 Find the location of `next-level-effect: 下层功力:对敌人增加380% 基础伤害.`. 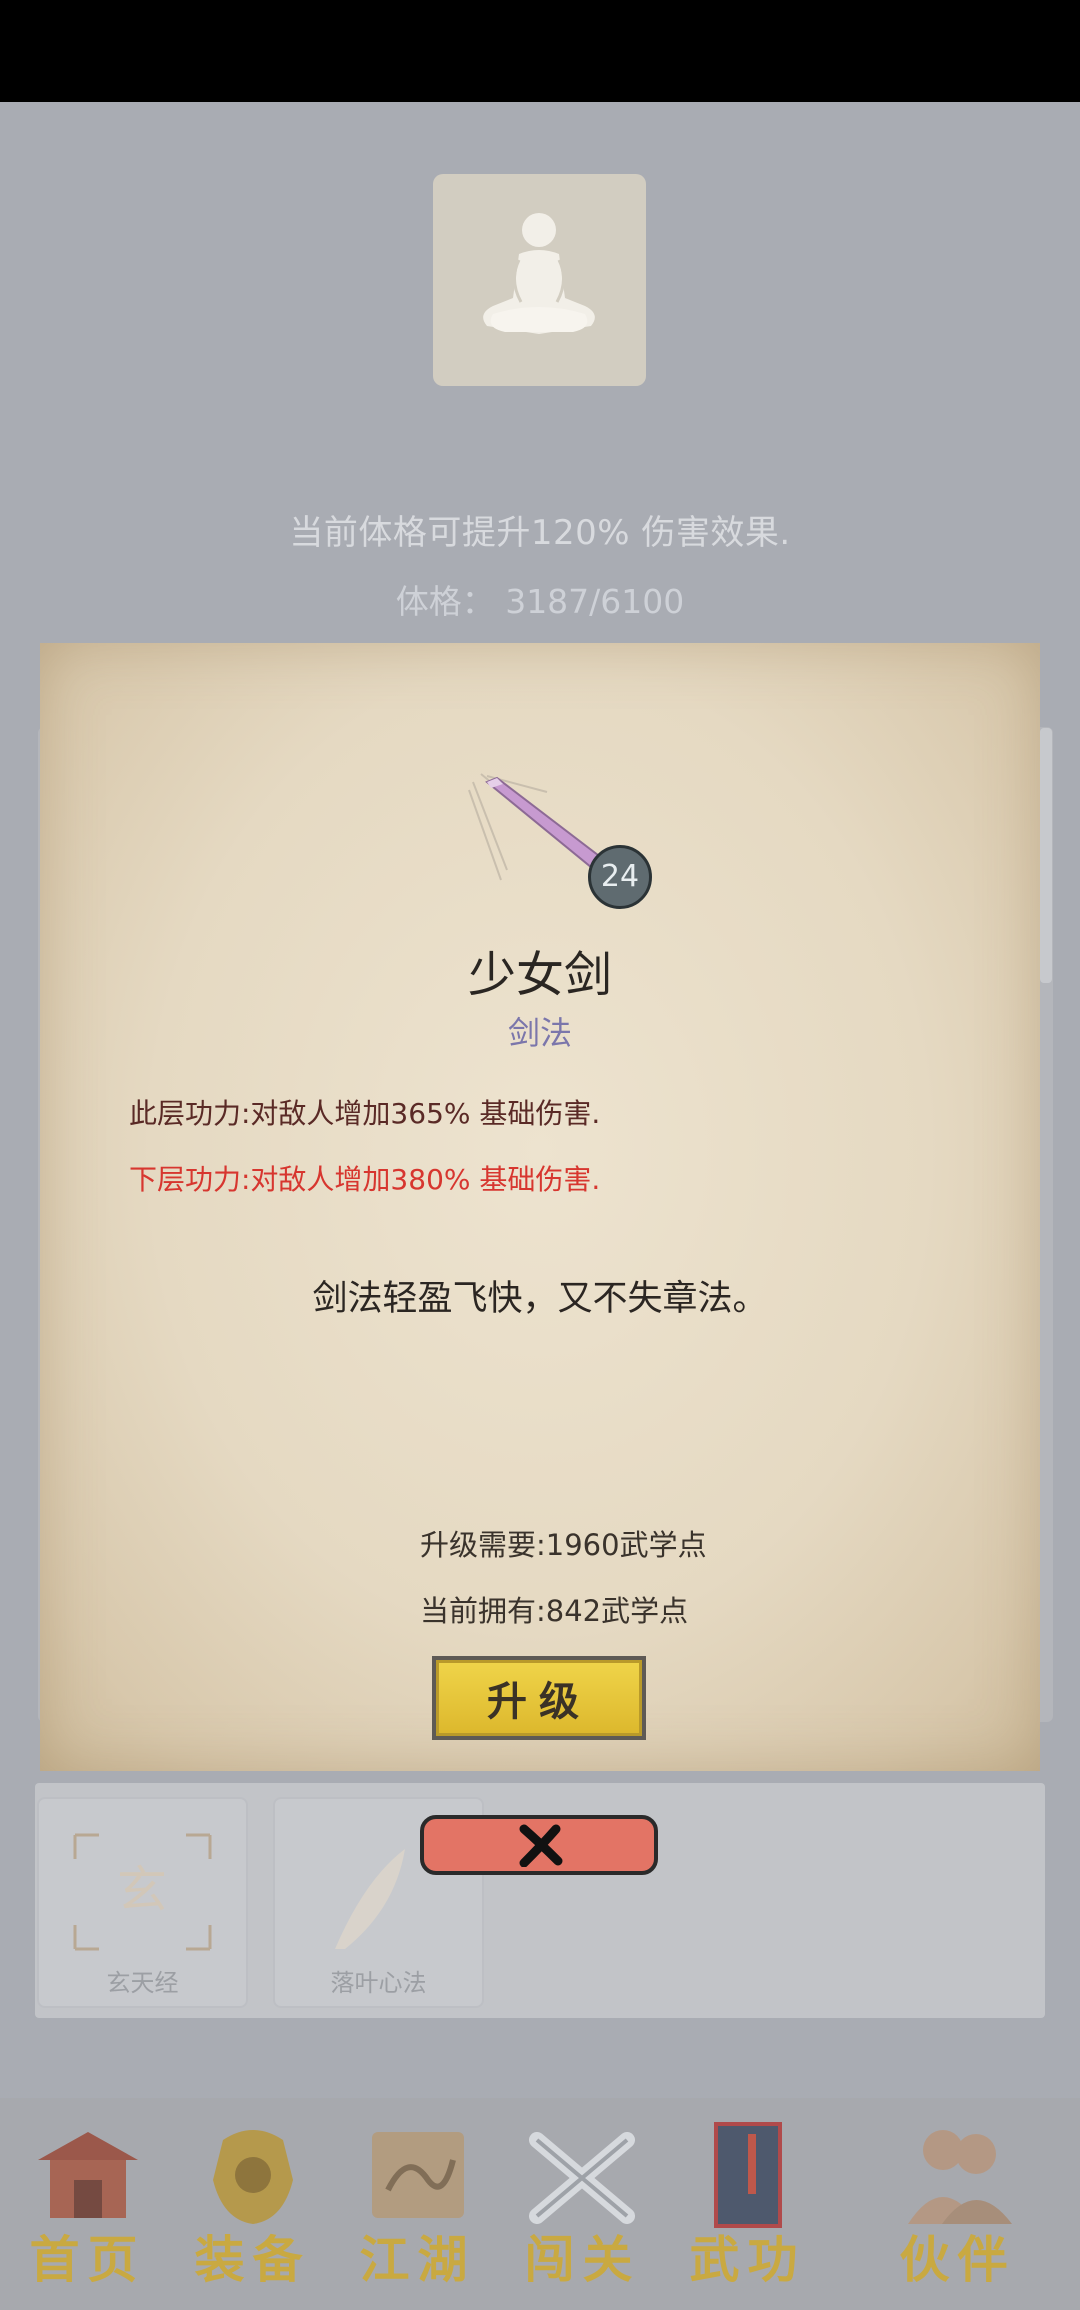

next-level-effect: 下层功力:对敌人增加380% 基础伤害. is located at coordinates (365, 1179).